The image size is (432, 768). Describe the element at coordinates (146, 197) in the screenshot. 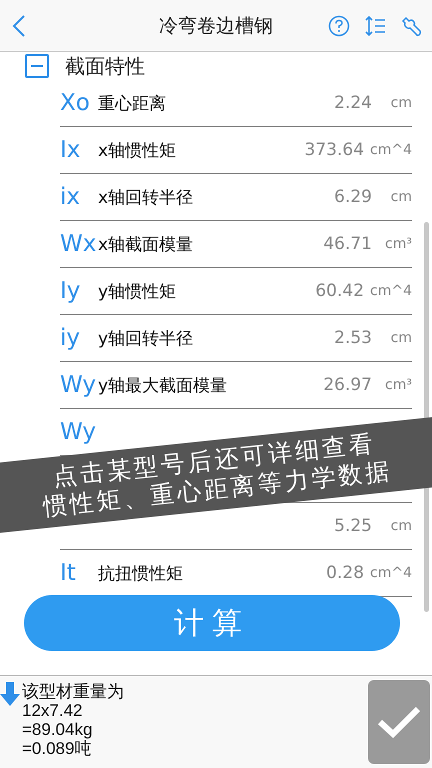

I see `property-name: x轴回转半径` at that location.